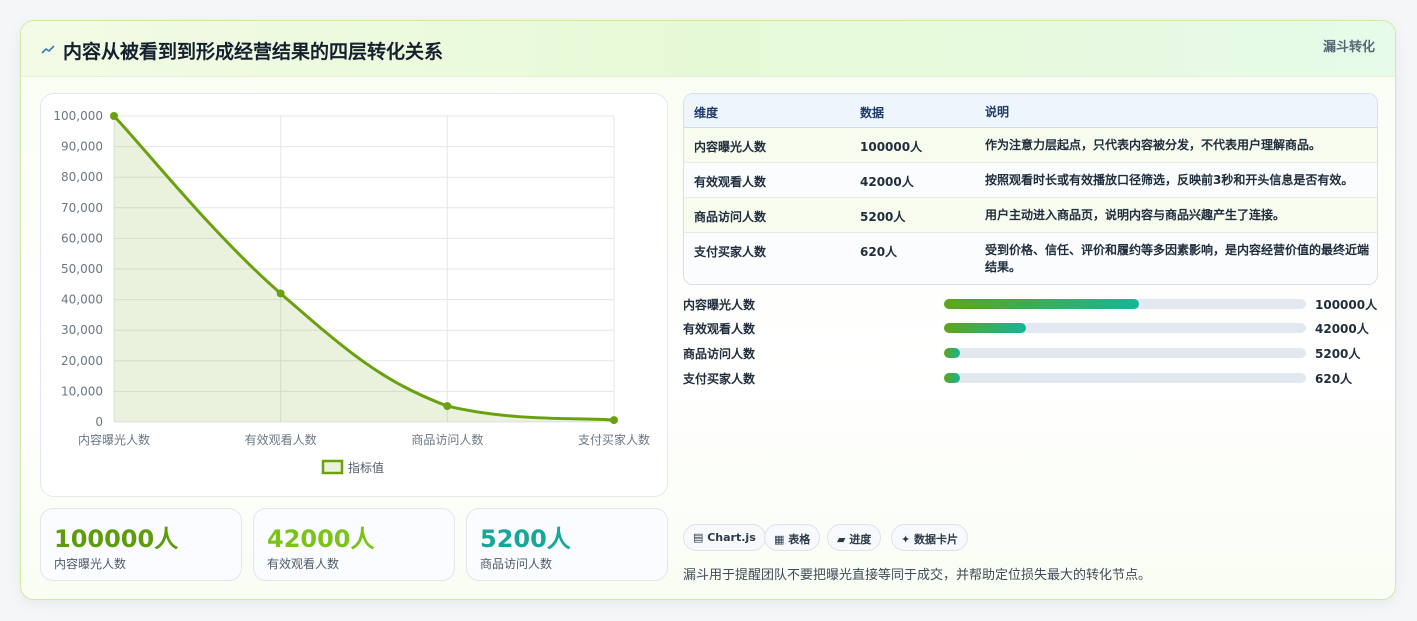 Image resolution: width=1417 pixels, height=621 pixels. I want to click on stat-card-visits: 5200人 商品访问人数, so click(567, 544).